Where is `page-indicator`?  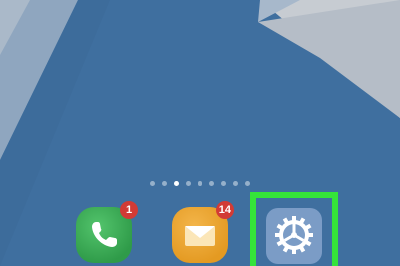
page-indicator is located at coordinates (200, 183).